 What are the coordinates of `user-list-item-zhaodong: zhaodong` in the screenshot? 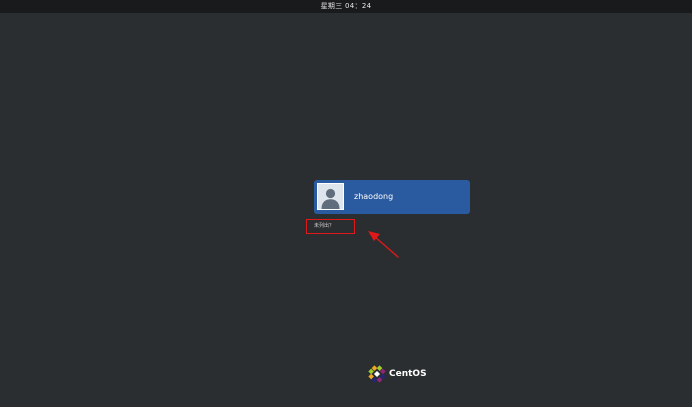 It's located at (392, 197).